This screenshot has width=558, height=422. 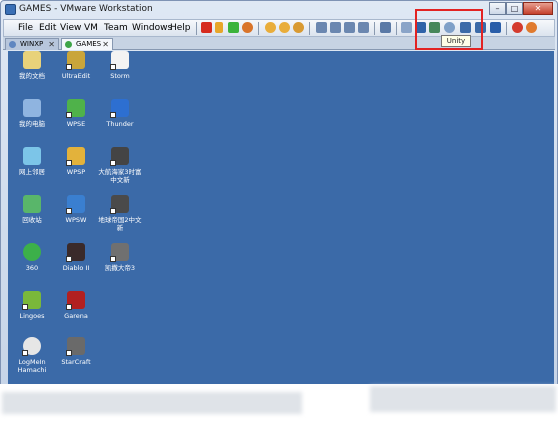 I want to click on desktop-icon-360: 360, so click(x=32, y=257).